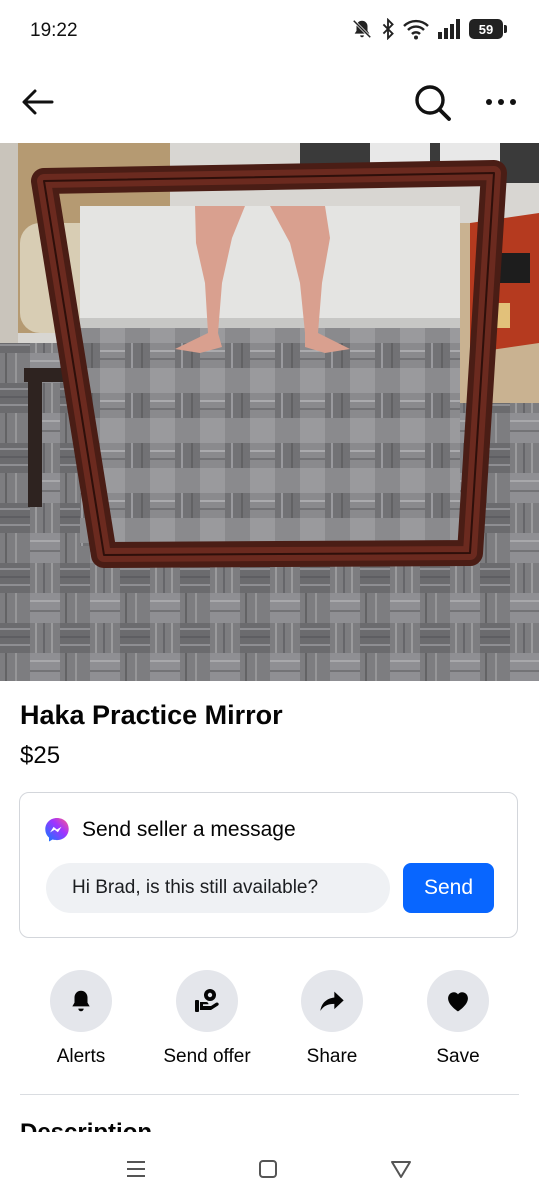  I want to click on app-bar, so click(269, 101).